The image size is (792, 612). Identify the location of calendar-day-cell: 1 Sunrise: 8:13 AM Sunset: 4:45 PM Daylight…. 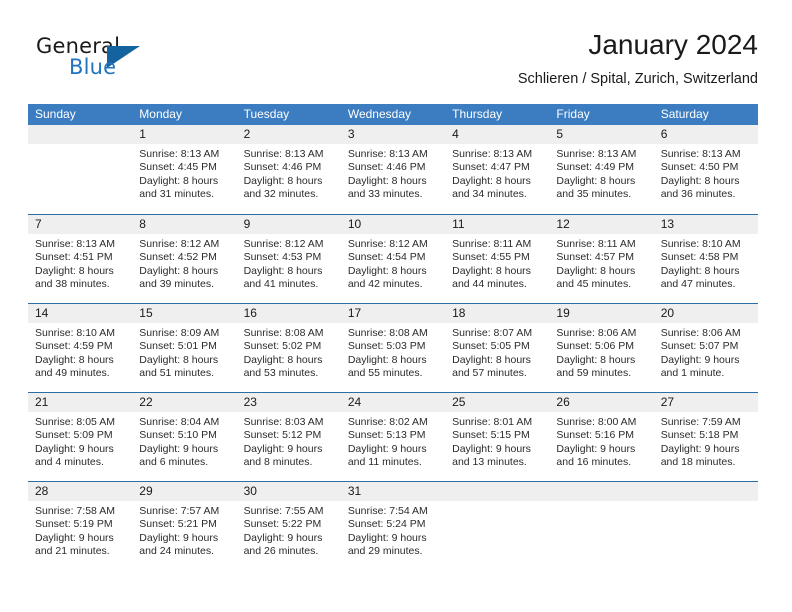
(184, 169).